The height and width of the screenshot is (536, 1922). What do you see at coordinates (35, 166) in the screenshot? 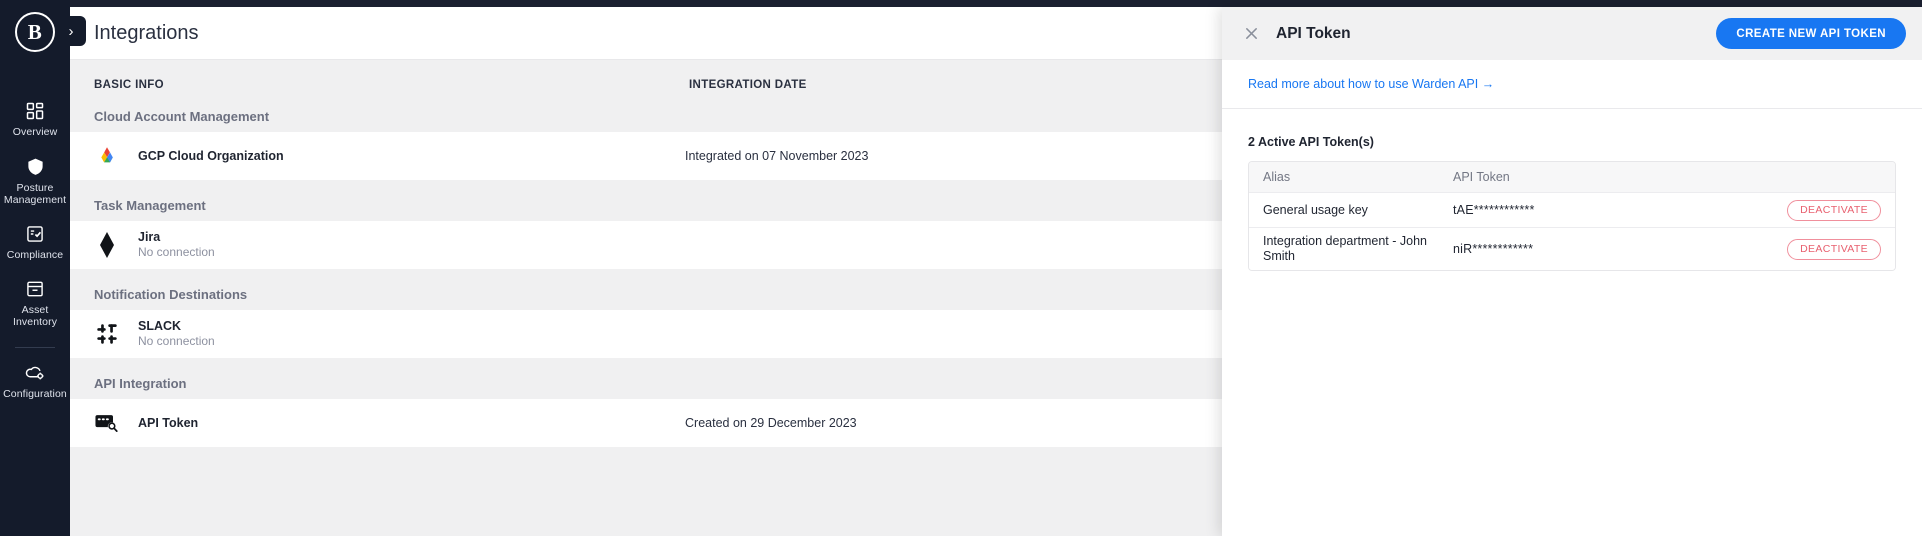
I see `shield-icon` at bounding box center [35, 166].